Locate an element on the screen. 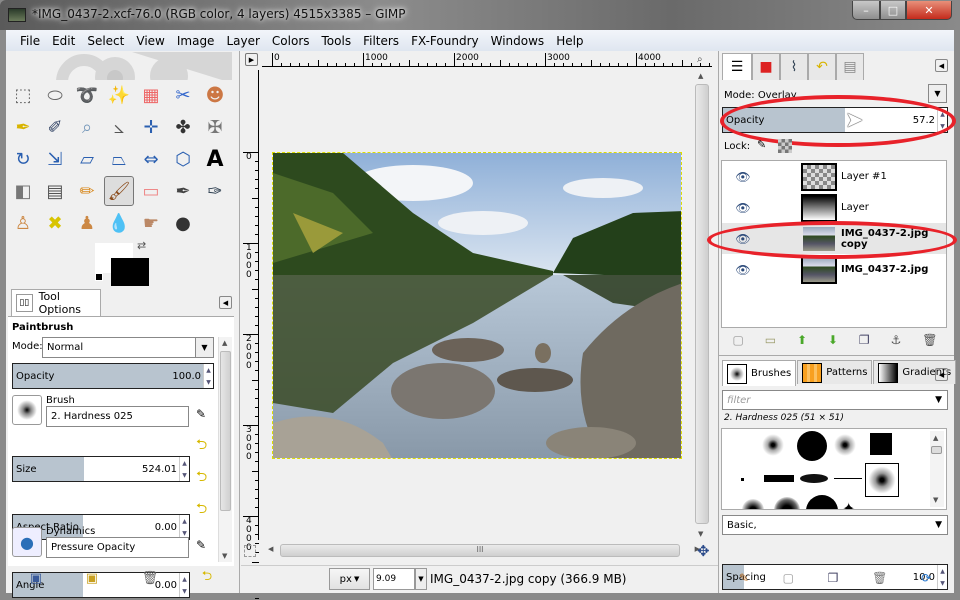 The image size is (960, 600). tool-select-by-color: ▦ is located at coordinates (151, 95).